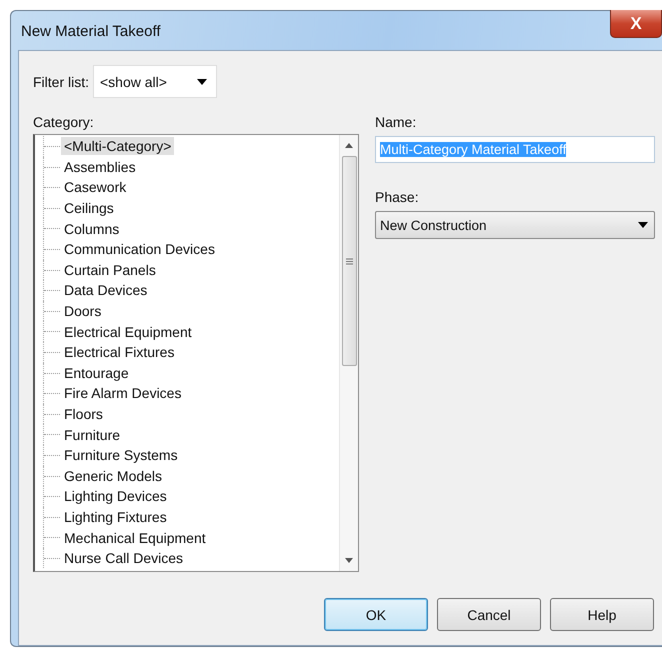  Describe the element at coordinates (119, 352) in the screenshot. I see `category-item: Electrical Fixtures` at that location.